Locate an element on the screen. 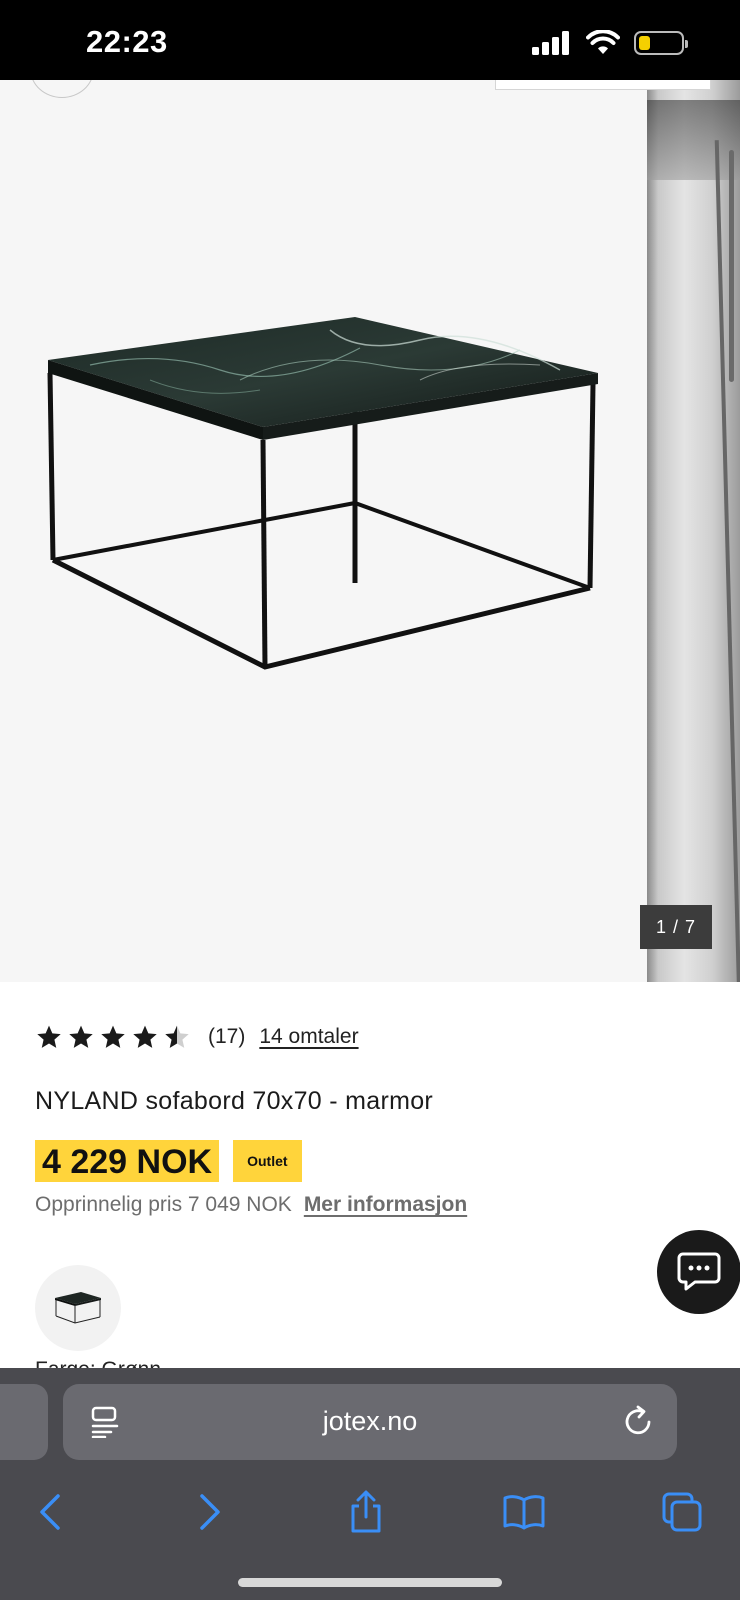  address-bar: jotex.no is located at coordinates (370, 1422).